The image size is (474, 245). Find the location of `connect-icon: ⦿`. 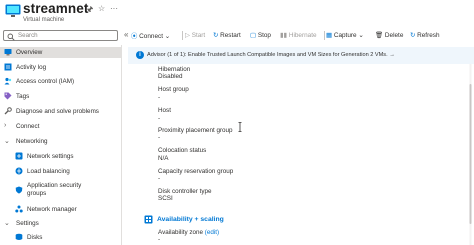

connect-icon: ⦿ is located at coordinates (134, 36).